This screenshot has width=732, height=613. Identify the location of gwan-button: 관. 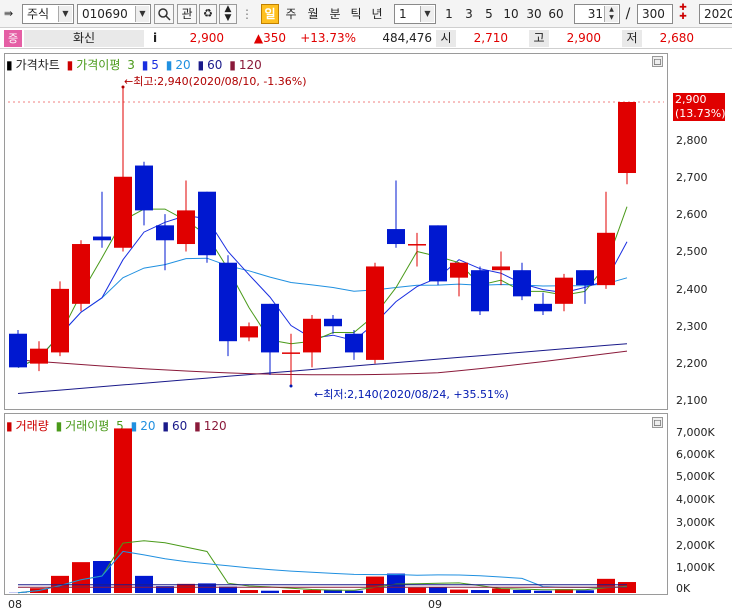
(187, 14).